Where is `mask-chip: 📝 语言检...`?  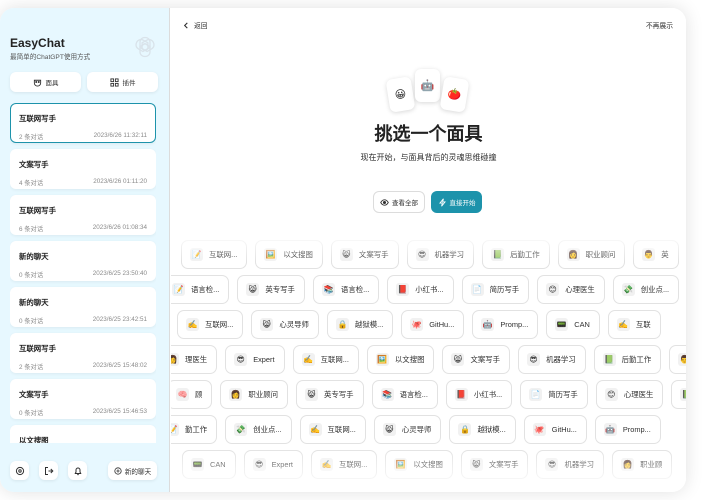
mask-chip: 📝 语言检... is located at coordinates (200, 289).